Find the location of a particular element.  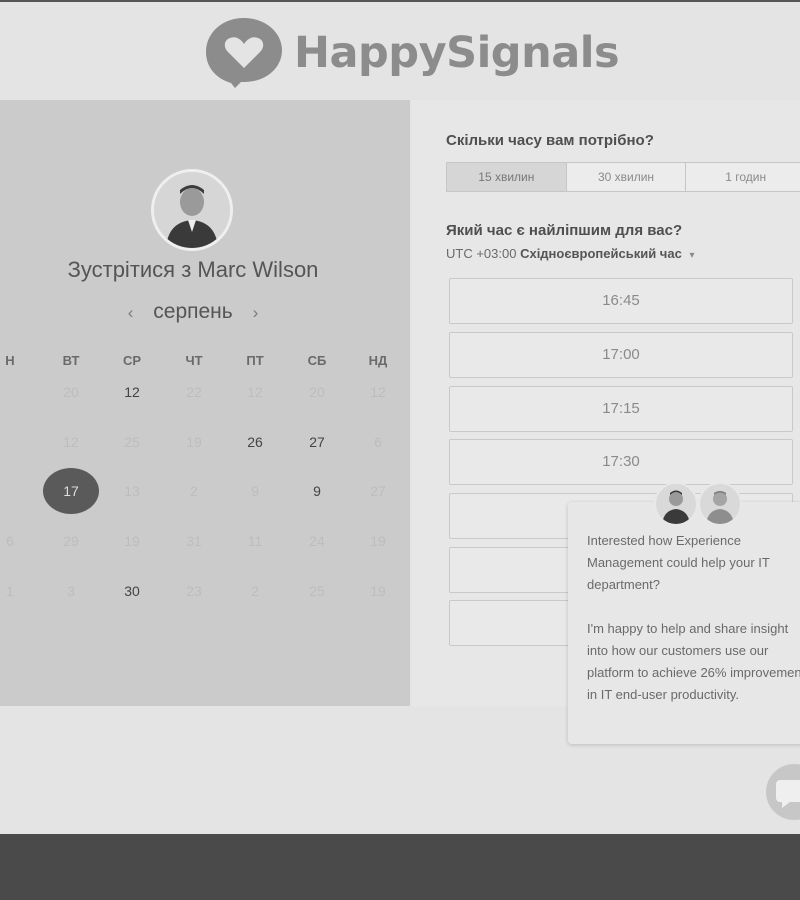

chat-launcher-button is located at coordinates (783, 792).